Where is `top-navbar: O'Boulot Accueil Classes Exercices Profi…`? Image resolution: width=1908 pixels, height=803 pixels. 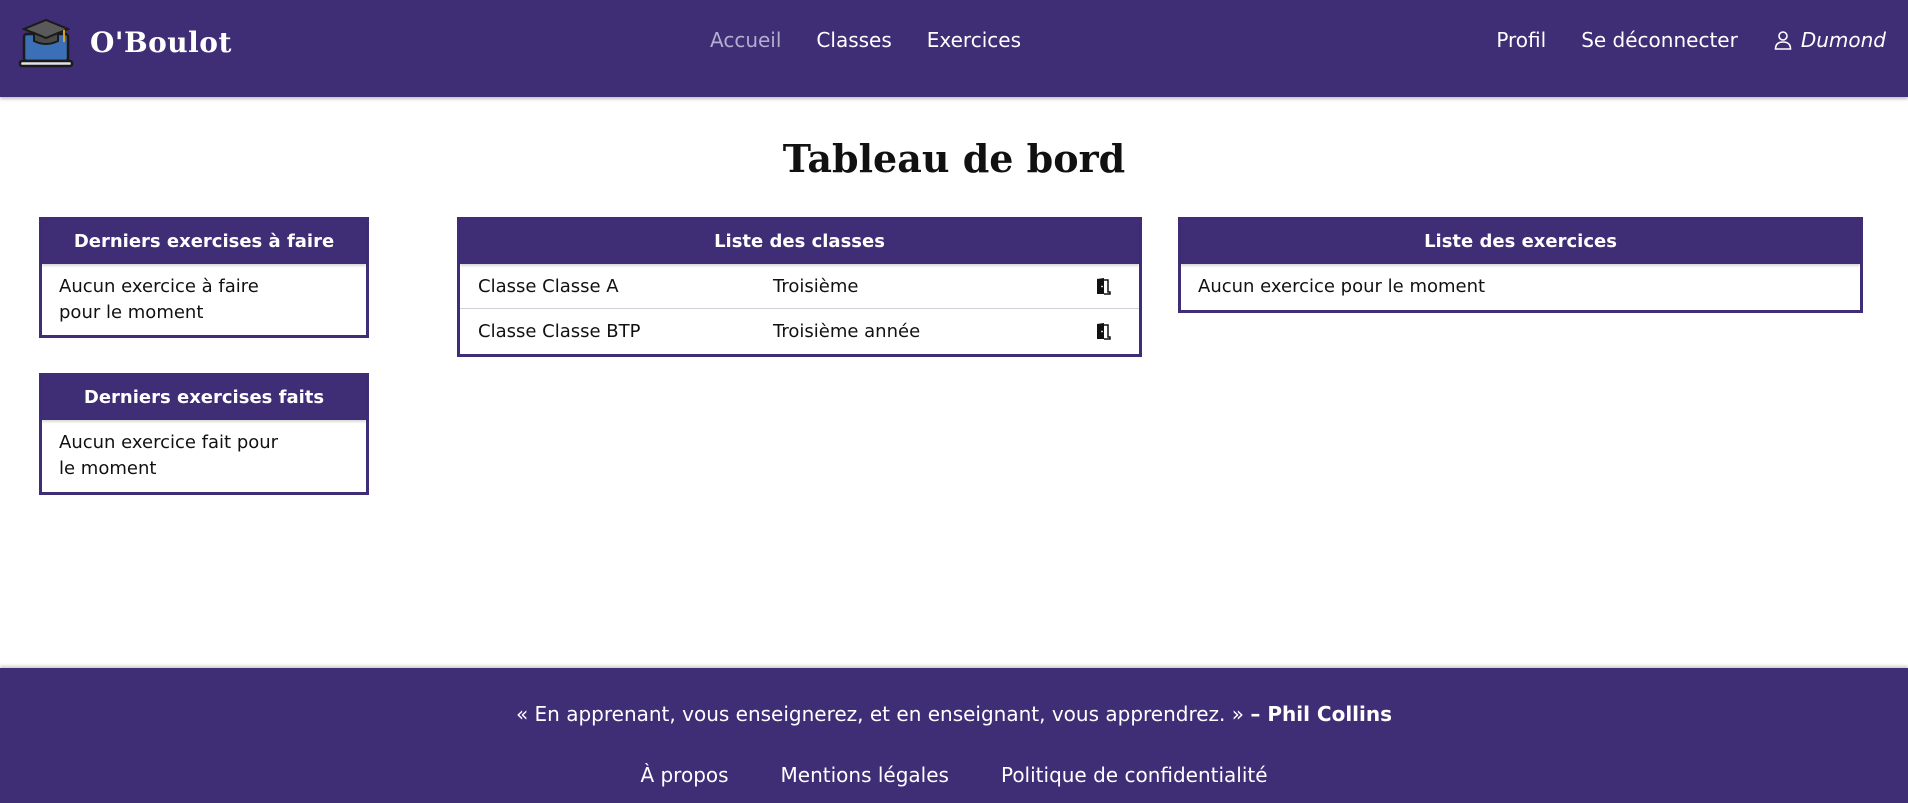 top-navbar: O'Boulot Accueil Classes Exercices Profi… is located at coordinates (954, 48).